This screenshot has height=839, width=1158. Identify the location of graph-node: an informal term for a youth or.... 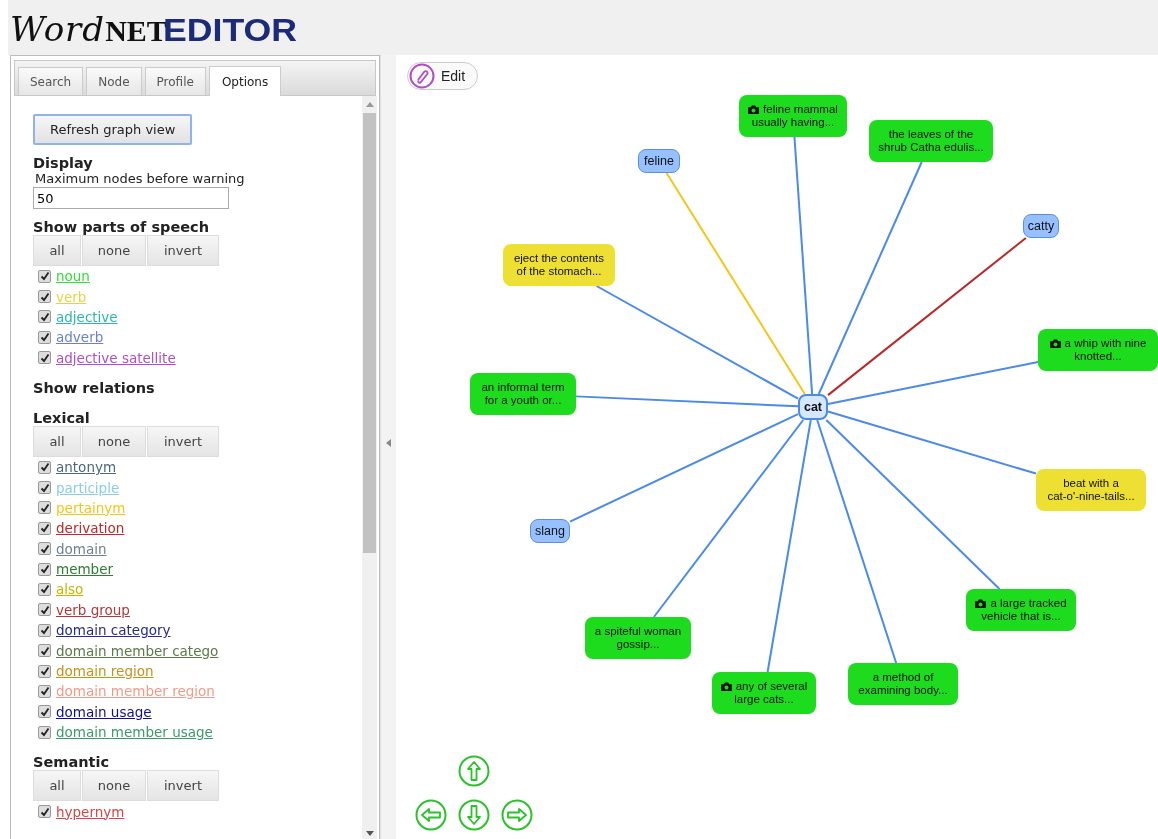
(523, 394).